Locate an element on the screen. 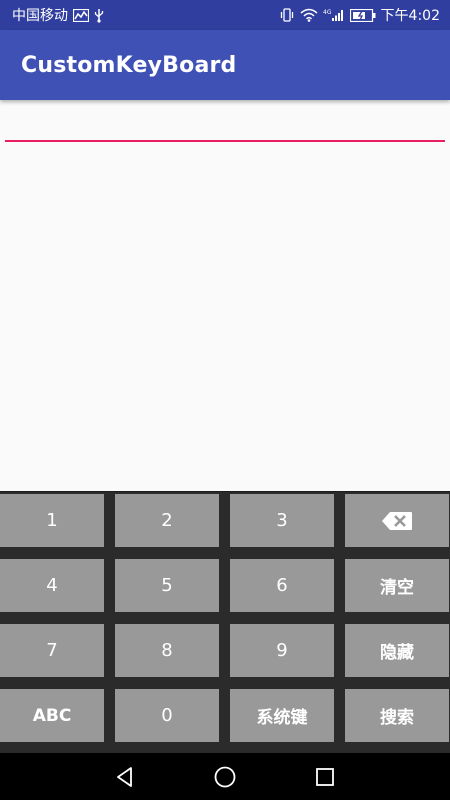 This screenshot has height=800, width=450. navigation-bar is located at coordinates (225, 776).